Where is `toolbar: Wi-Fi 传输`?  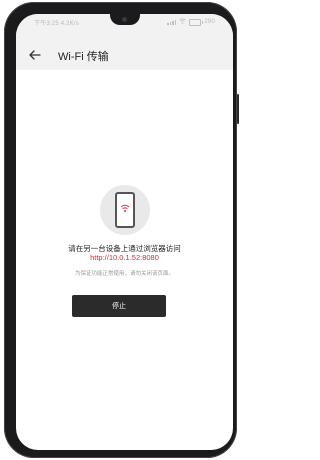
toolbar: Wi-Fi 传输 is located at coordinates (124, 56).